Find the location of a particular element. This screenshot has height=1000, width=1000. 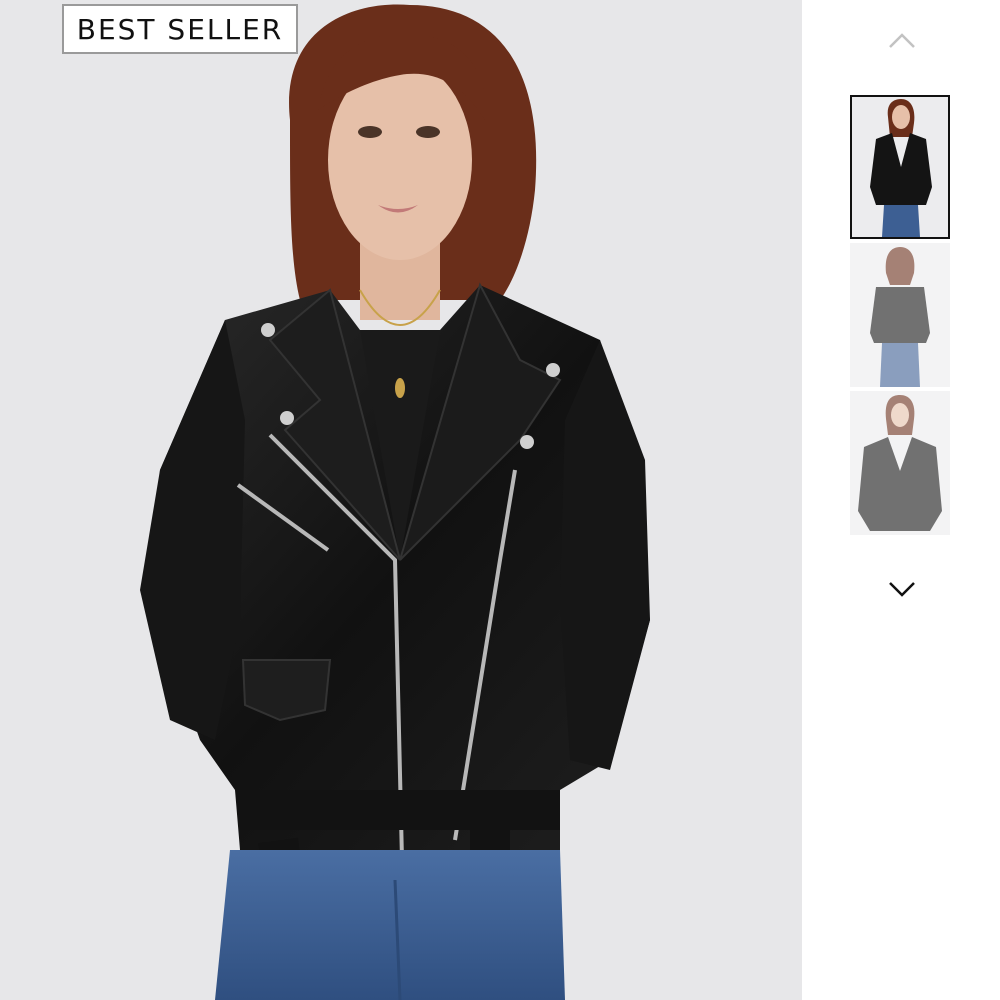

chevron-up-icon is located at coordinates (902, 40).